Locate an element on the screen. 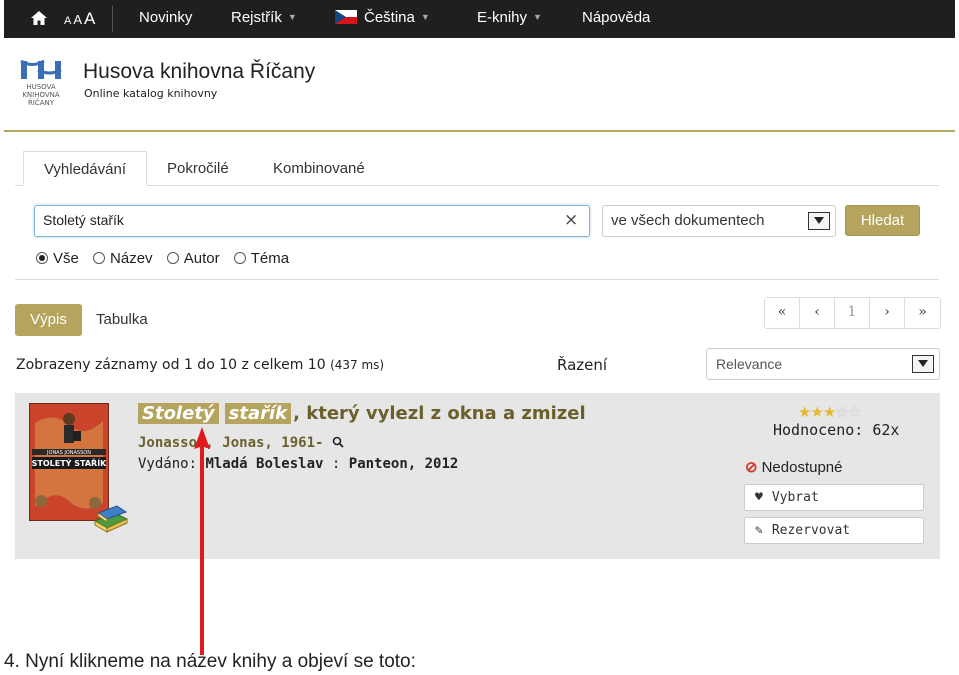 The image size is (959, 675). nav-napoveda-label: Nápověda is located at coordinates (616, 17).